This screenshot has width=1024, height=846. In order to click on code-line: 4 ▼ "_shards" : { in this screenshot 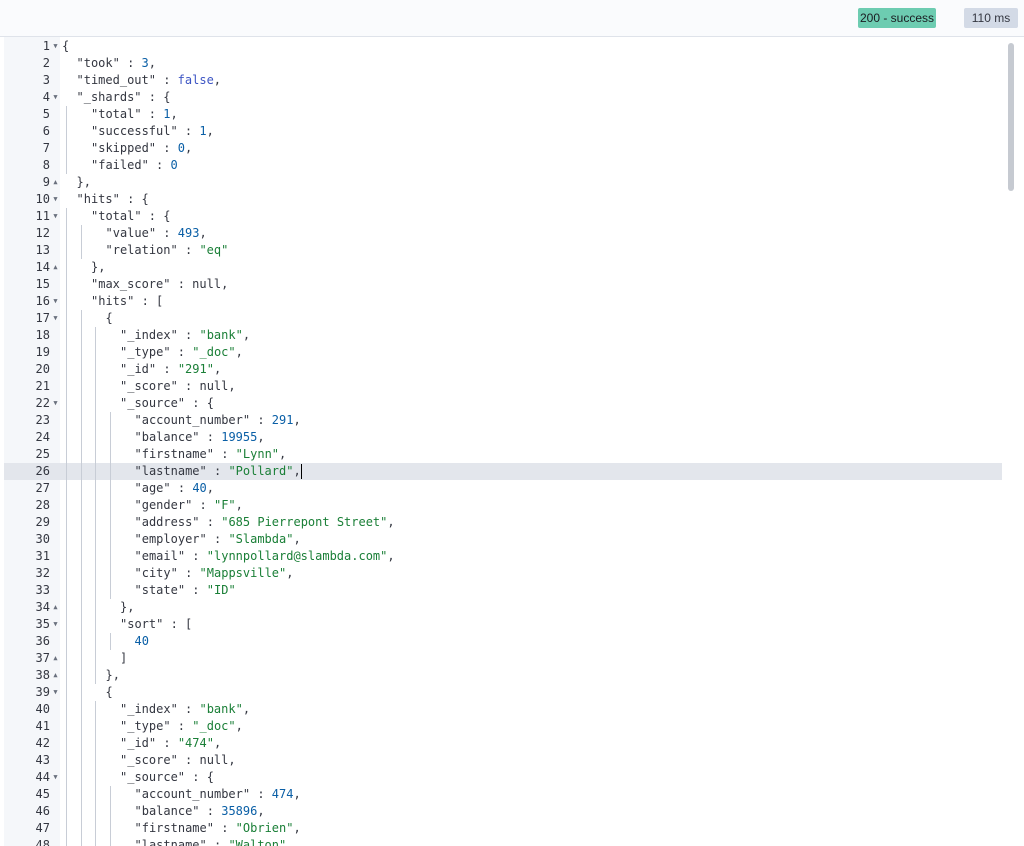, I will do `click(512, 97)`.